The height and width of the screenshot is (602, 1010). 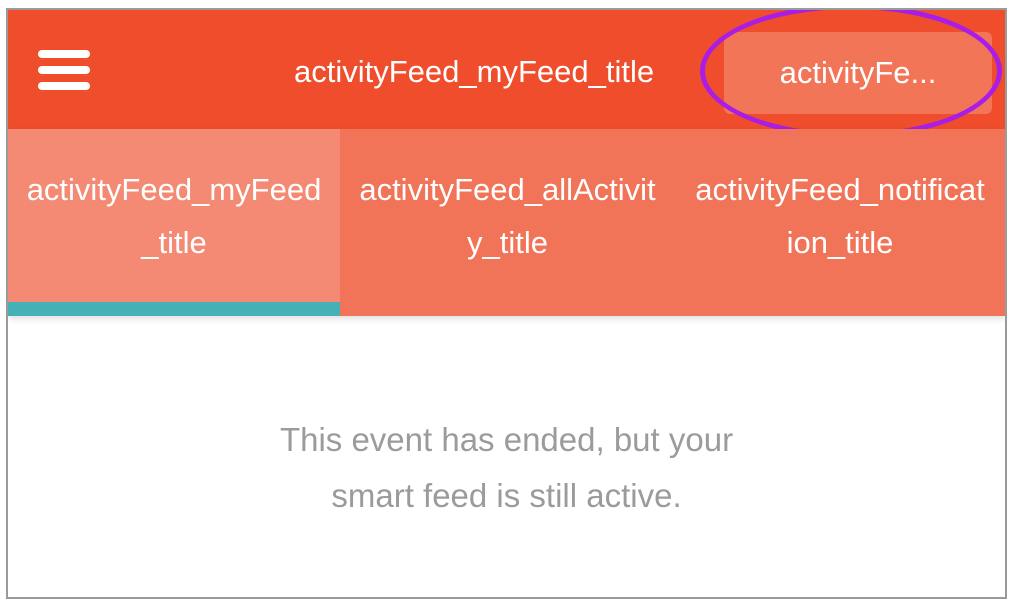 I want to click on active-tab-indicator, so click(x=174, y=309).